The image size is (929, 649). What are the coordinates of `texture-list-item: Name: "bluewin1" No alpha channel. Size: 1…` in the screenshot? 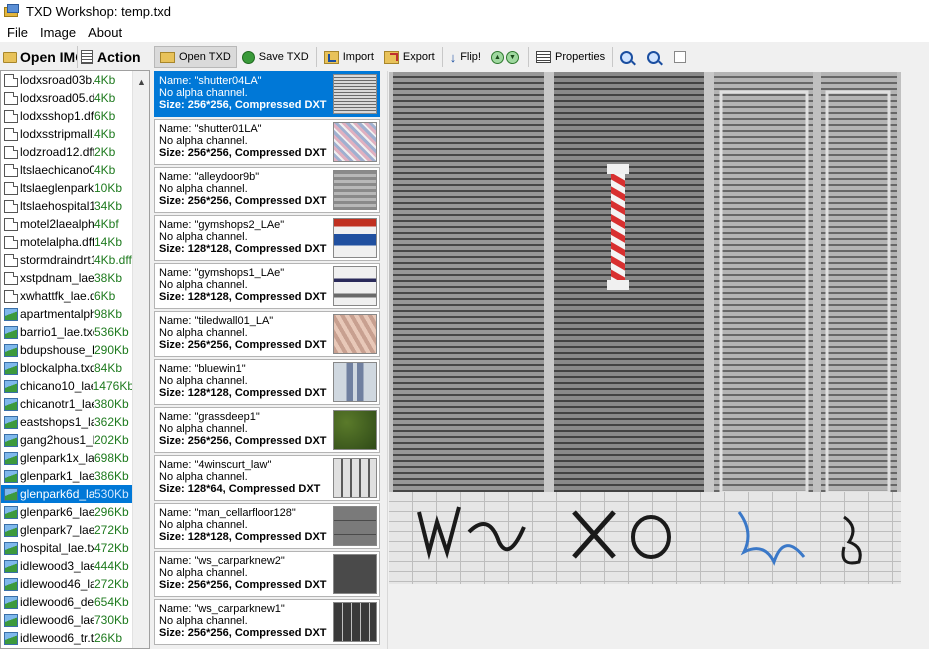 It's located at (267, 382).